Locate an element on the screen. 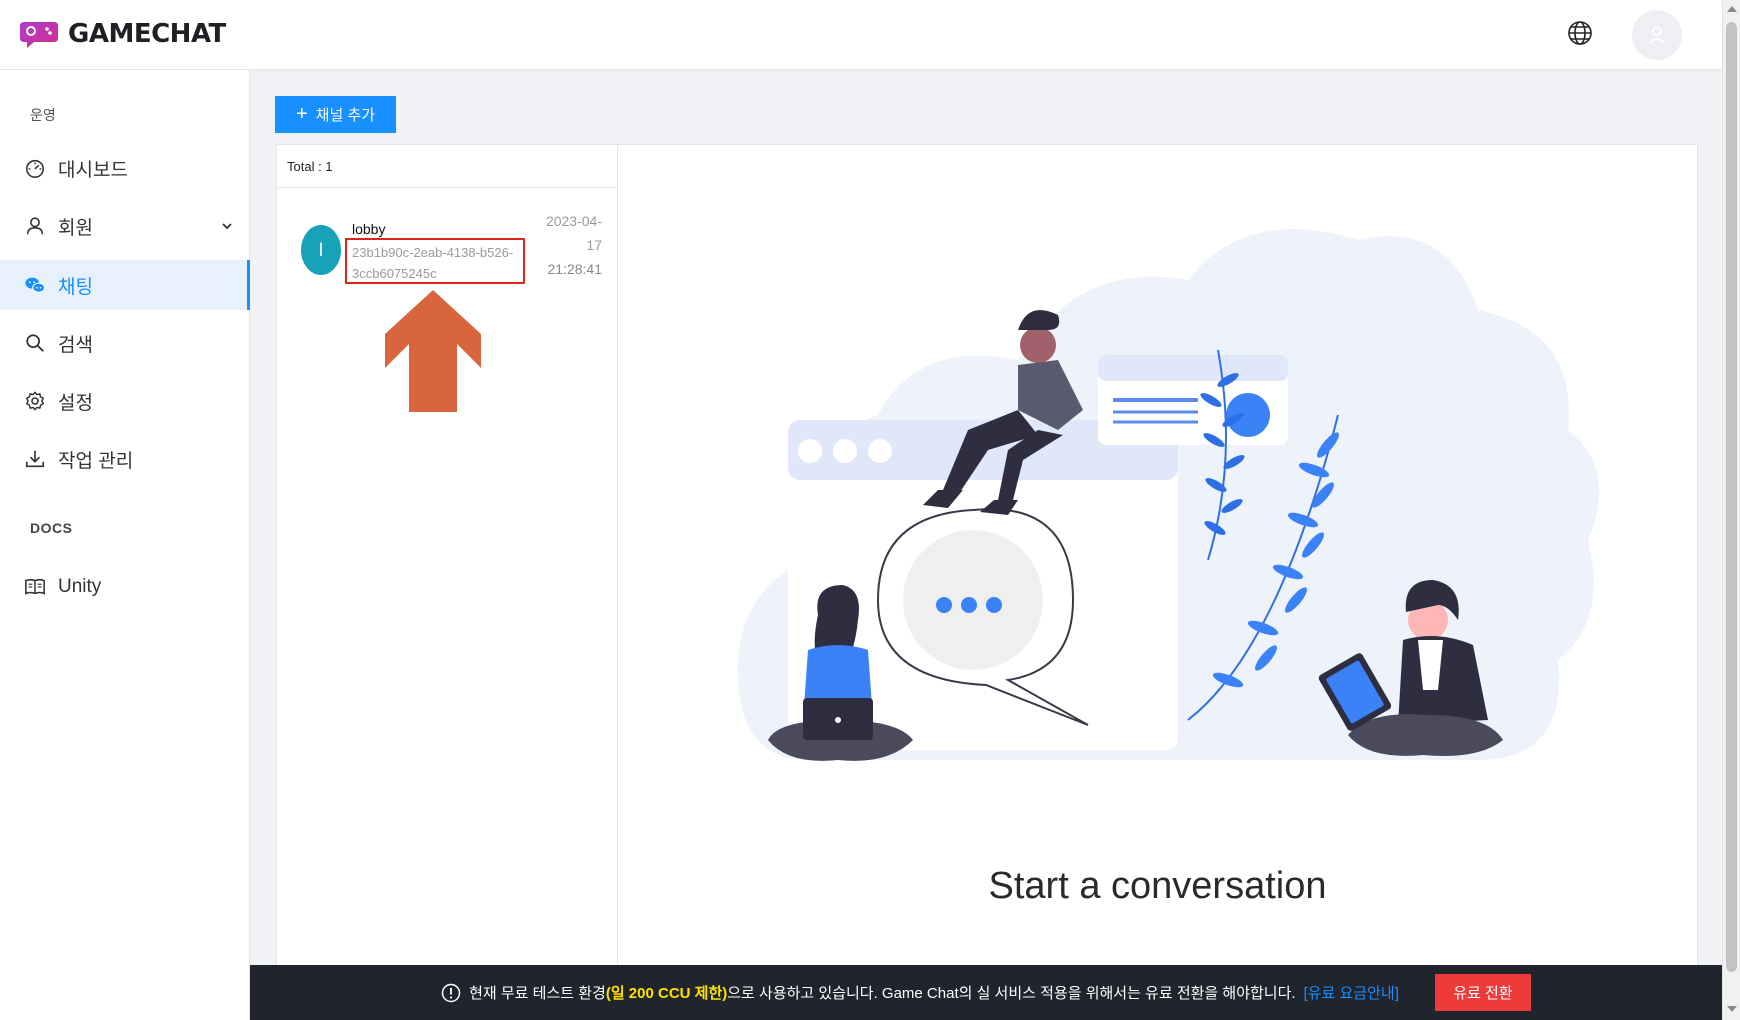 This screenshot has height=1020, width=1740. sidebar-item-label: 검색 is located at coordinates (75, 345).